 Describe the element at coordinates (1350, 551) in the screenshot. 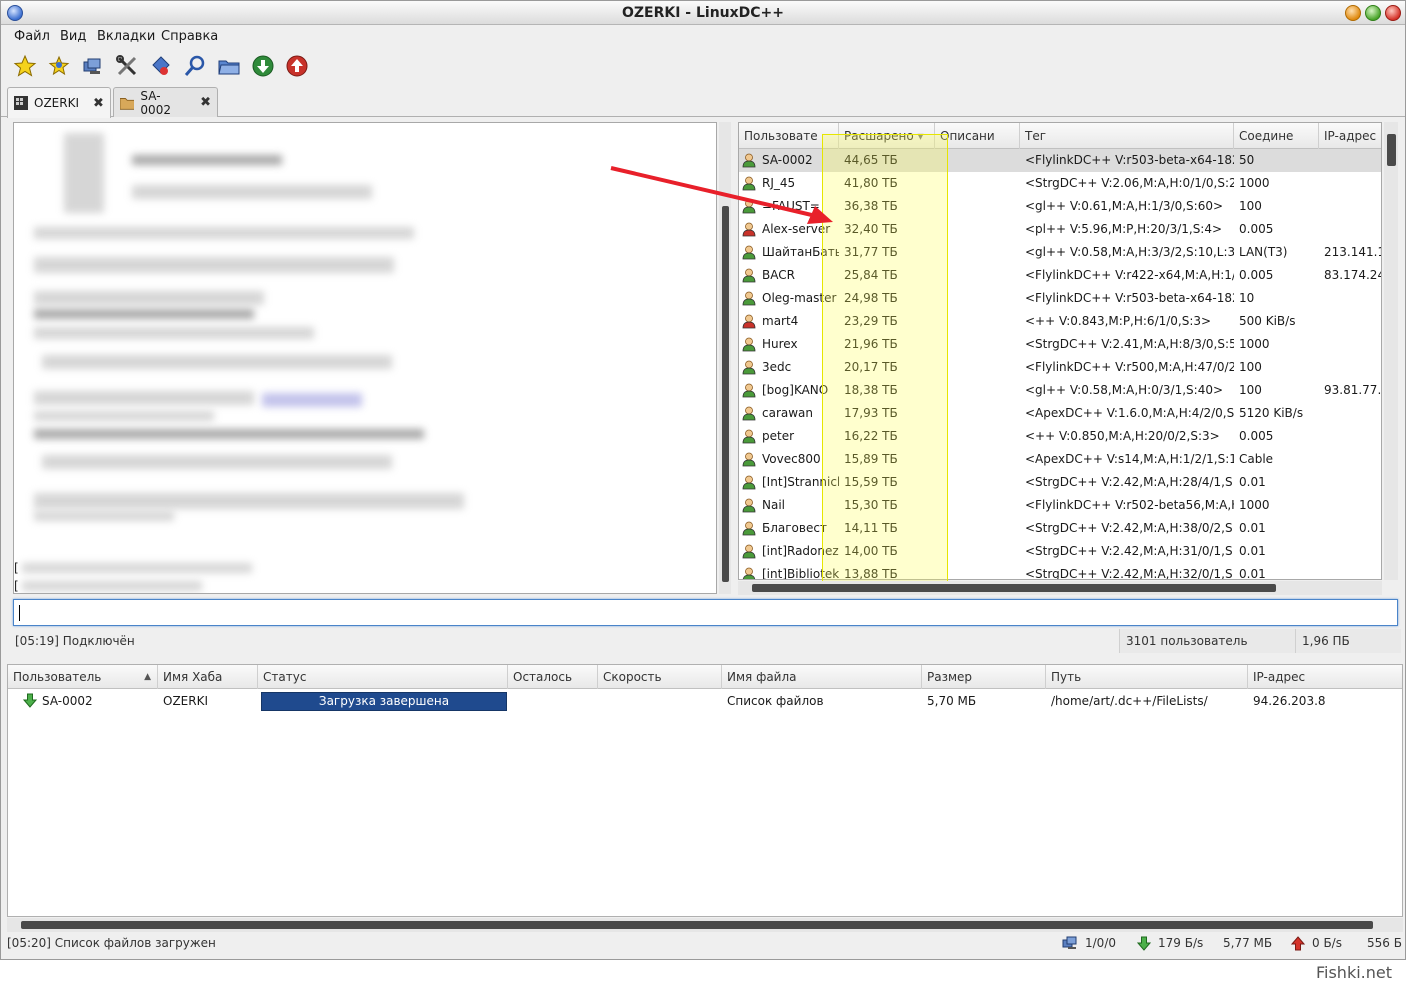

I see `user-ip` at that location.